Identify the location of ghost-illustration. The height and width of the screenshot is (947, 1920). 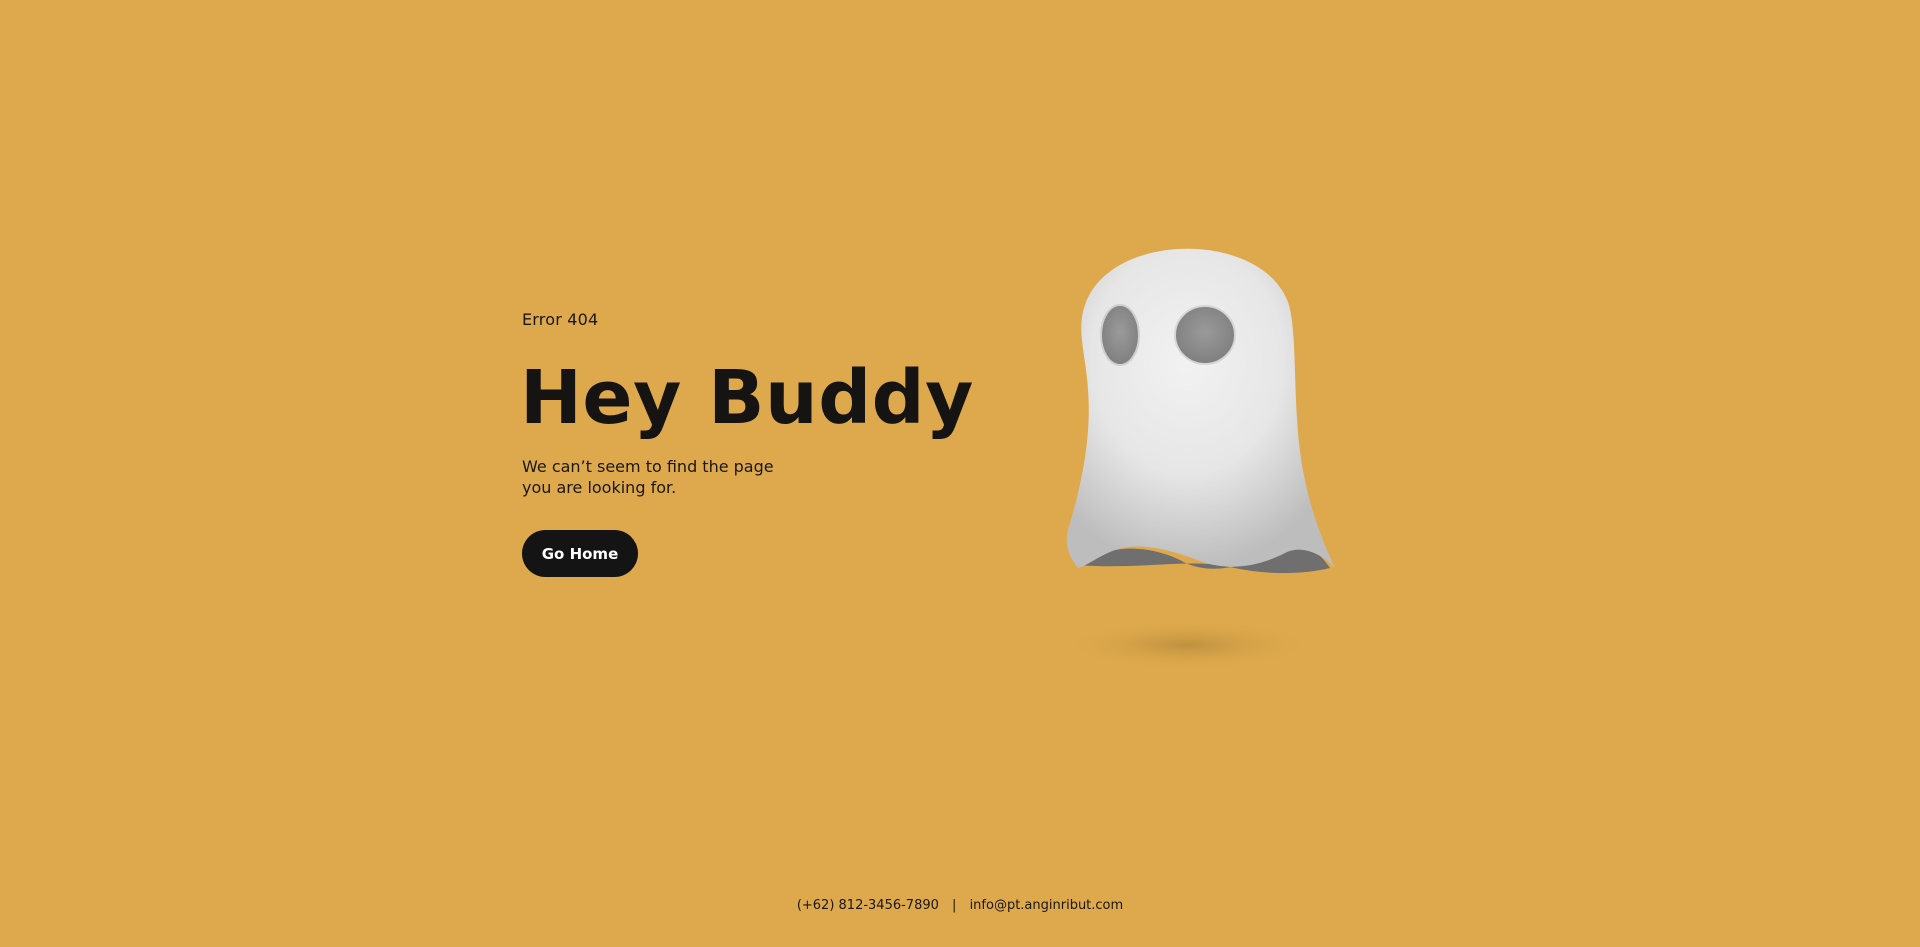
(1190, 460).